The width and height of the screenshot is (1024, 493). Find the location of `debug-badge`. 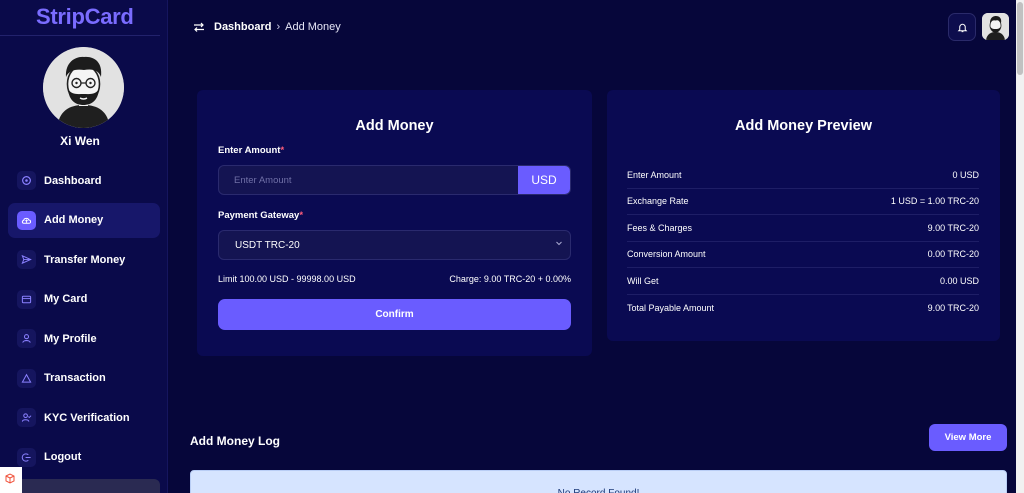

debug-badge is located at coordinates (11, 480).